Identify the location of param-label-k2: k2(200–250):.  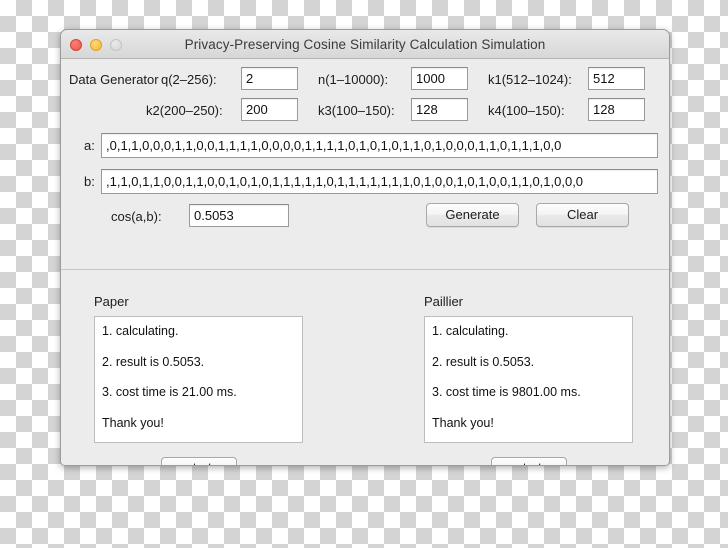
(184, 110).